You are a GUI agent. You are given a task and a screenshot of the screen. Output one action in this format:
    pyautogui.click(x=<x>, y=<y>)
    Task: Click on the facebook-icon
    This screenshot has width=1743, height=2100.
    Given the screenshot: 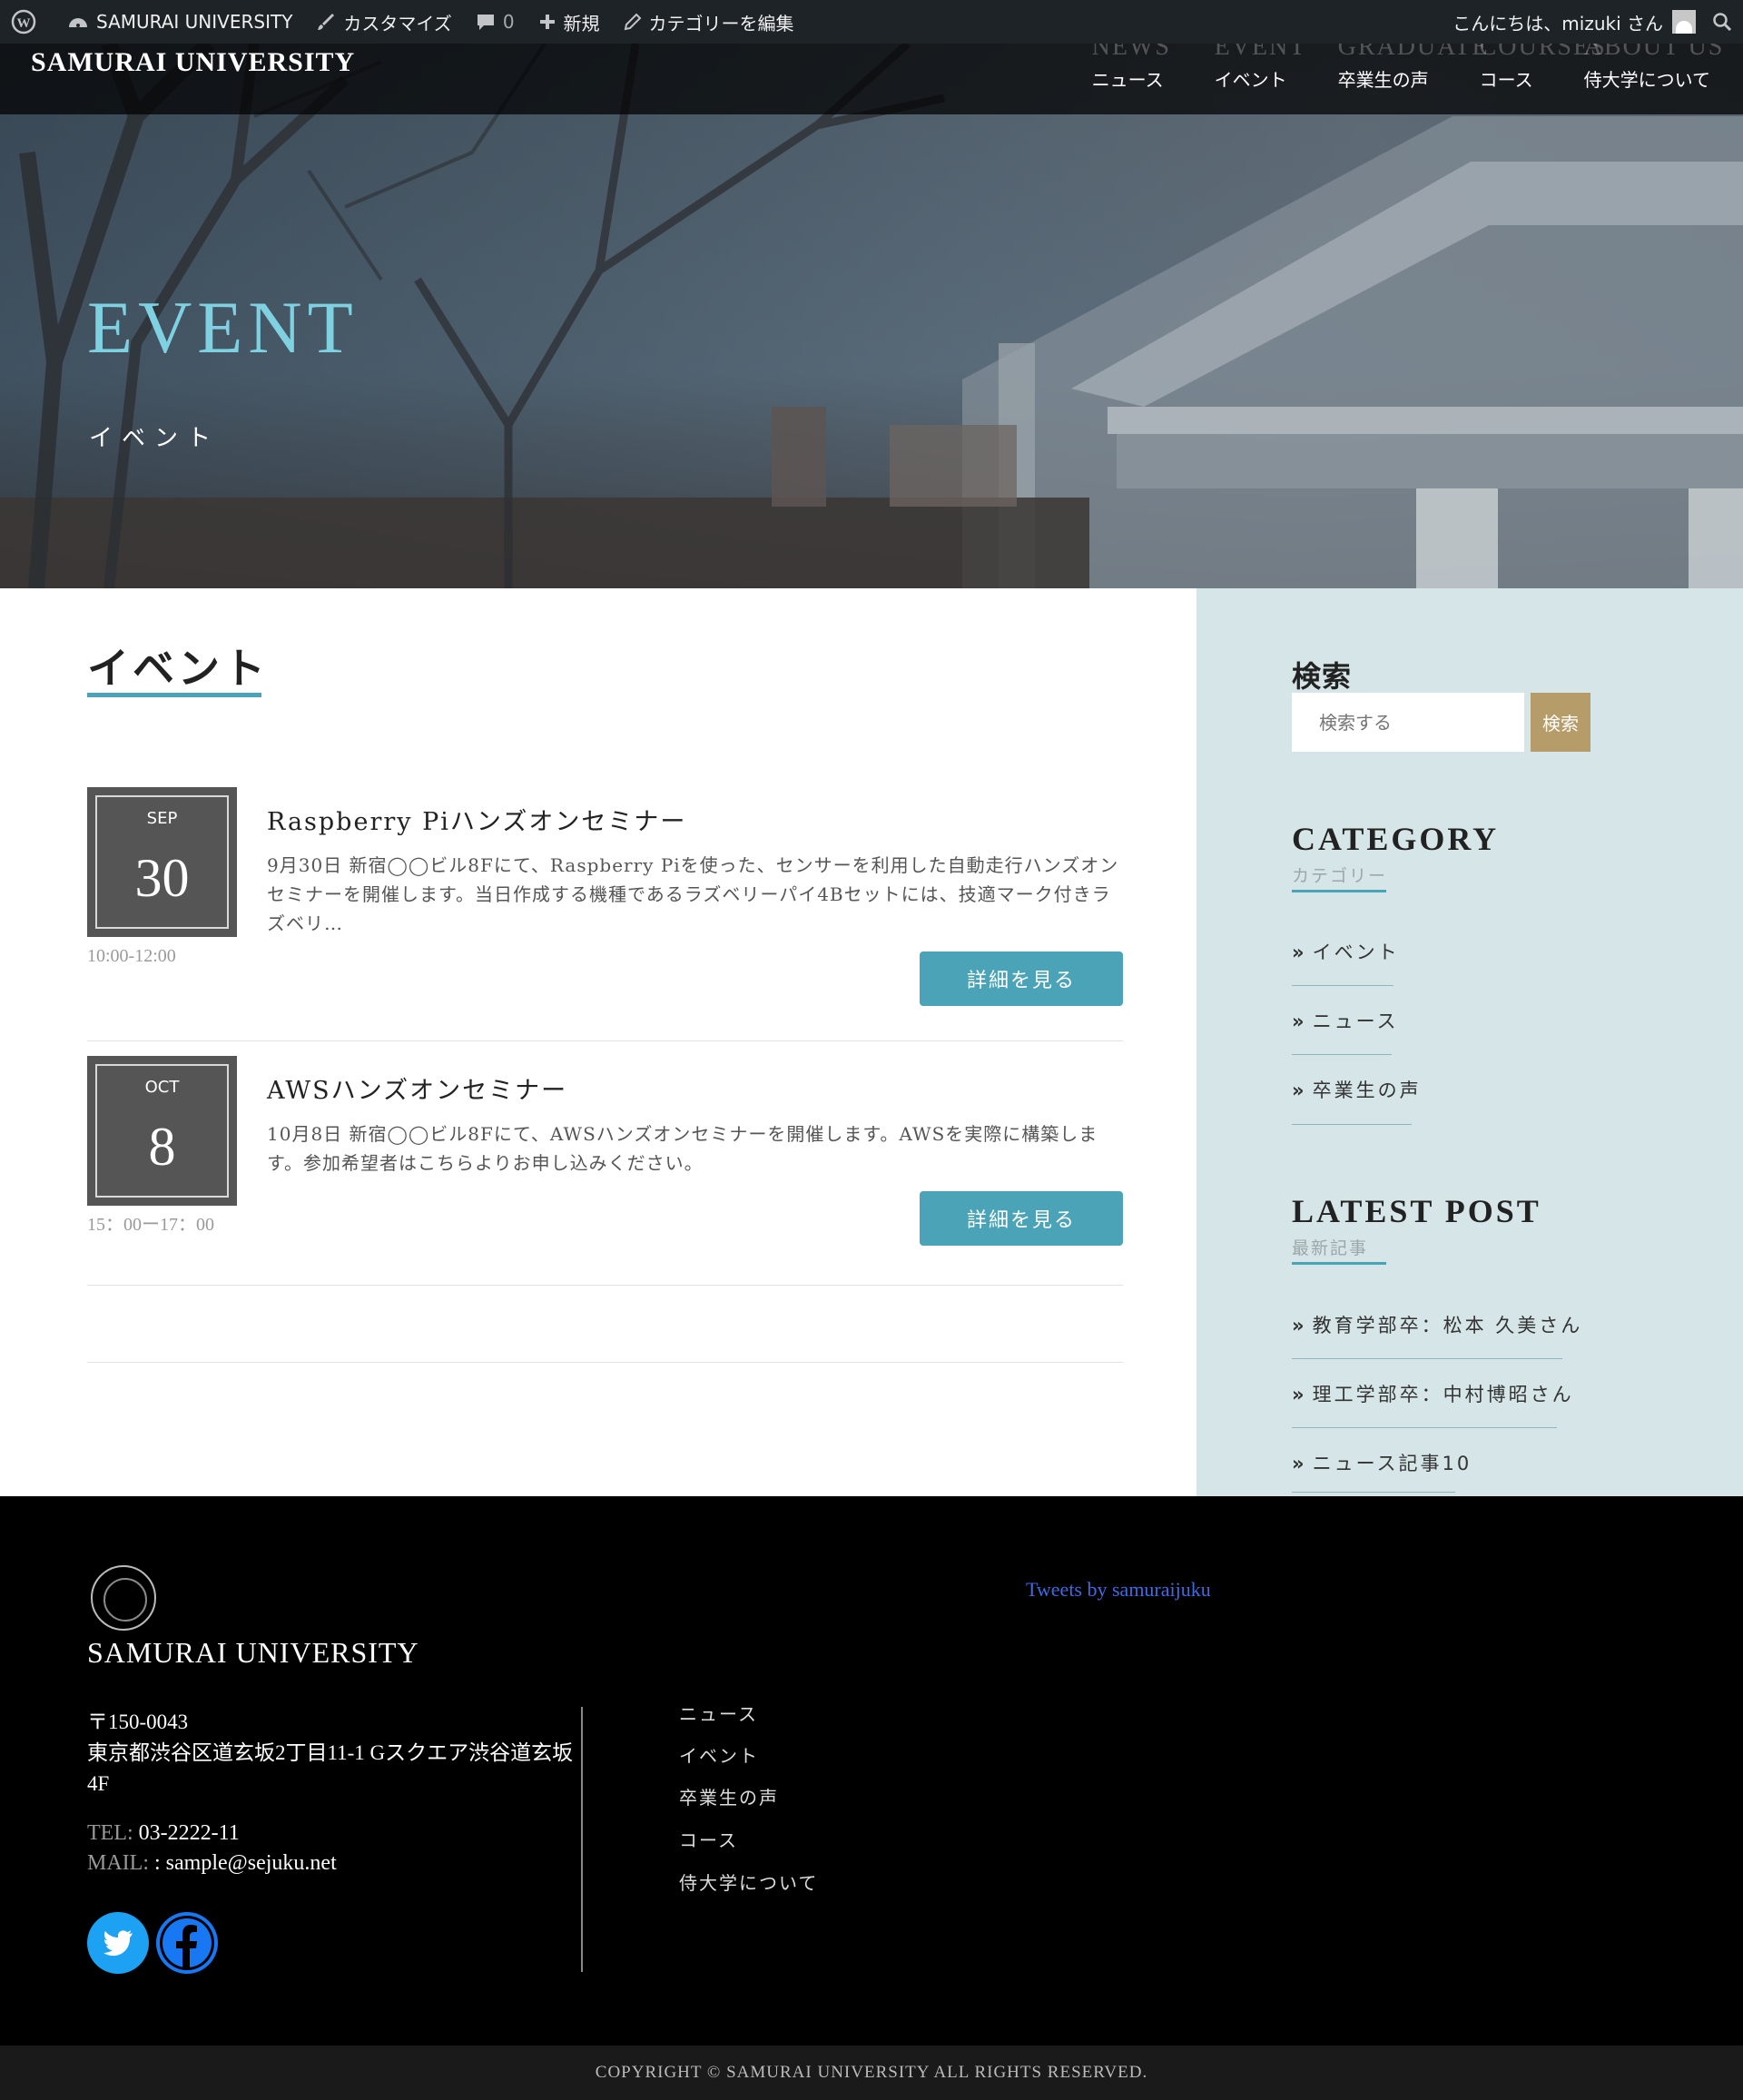 What is the action you would take?
    pyautogui.click(x=187, y=1943)
    